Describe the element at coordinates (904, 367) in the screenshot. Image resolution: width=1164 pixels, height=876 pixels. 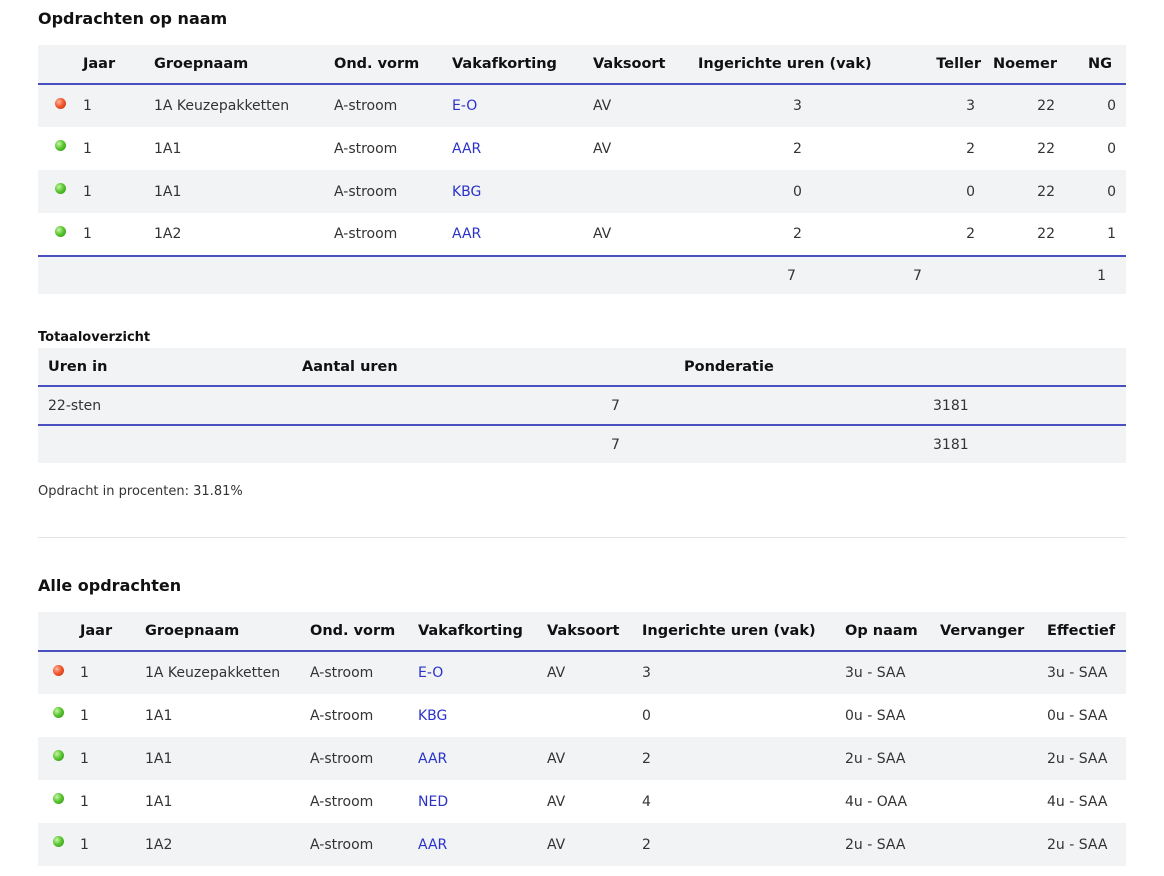
I see `col-ponderatie: Ponderatie` at that location.